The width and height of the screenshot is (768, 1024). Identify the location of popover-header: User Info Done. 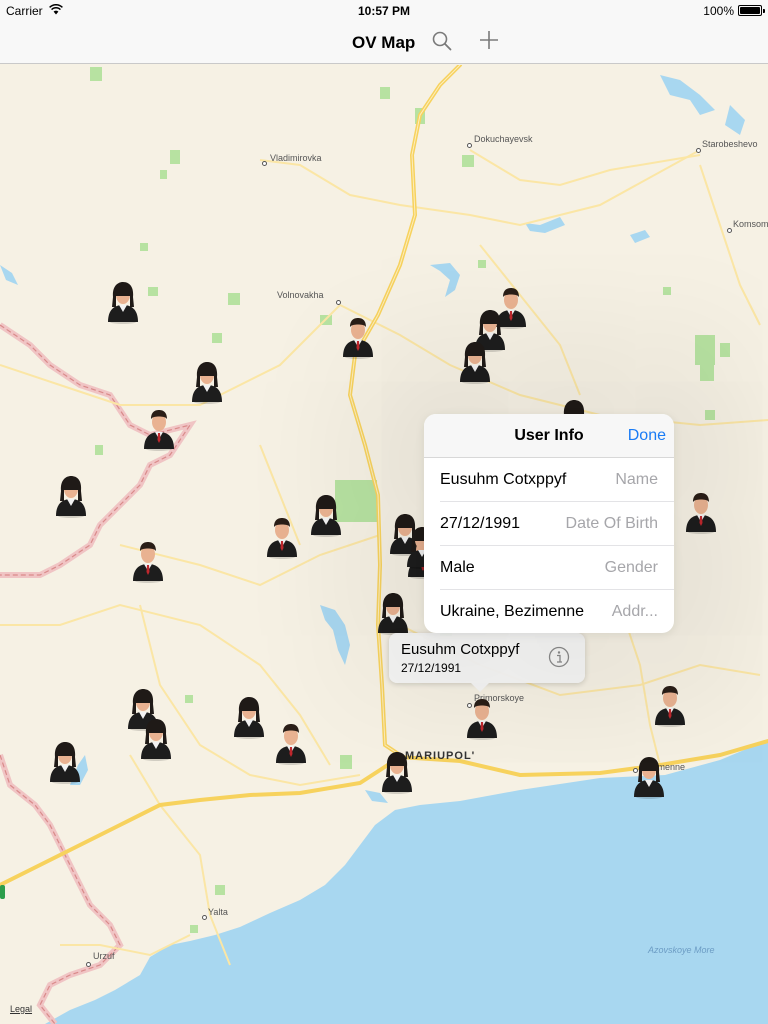
(549, 436).